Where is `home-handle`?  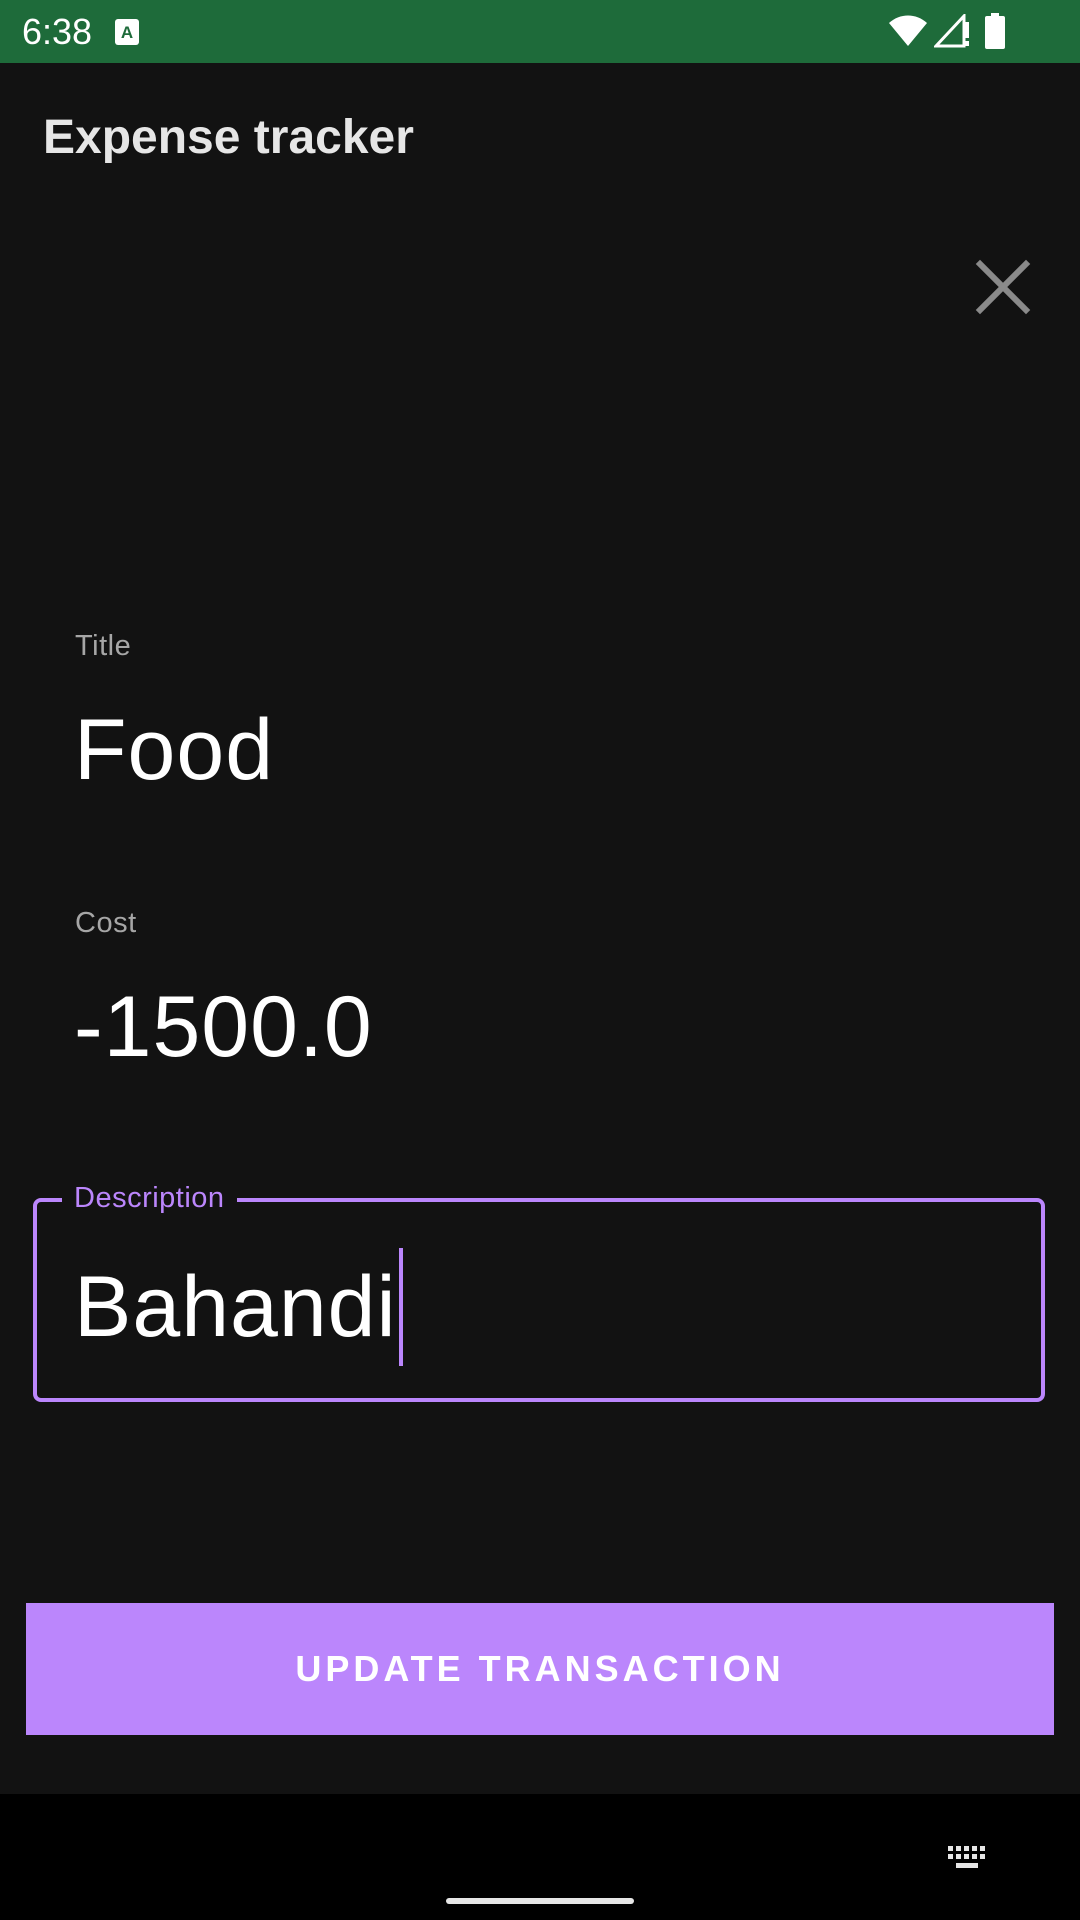
home-handle is located at coordinates (540, 1901).